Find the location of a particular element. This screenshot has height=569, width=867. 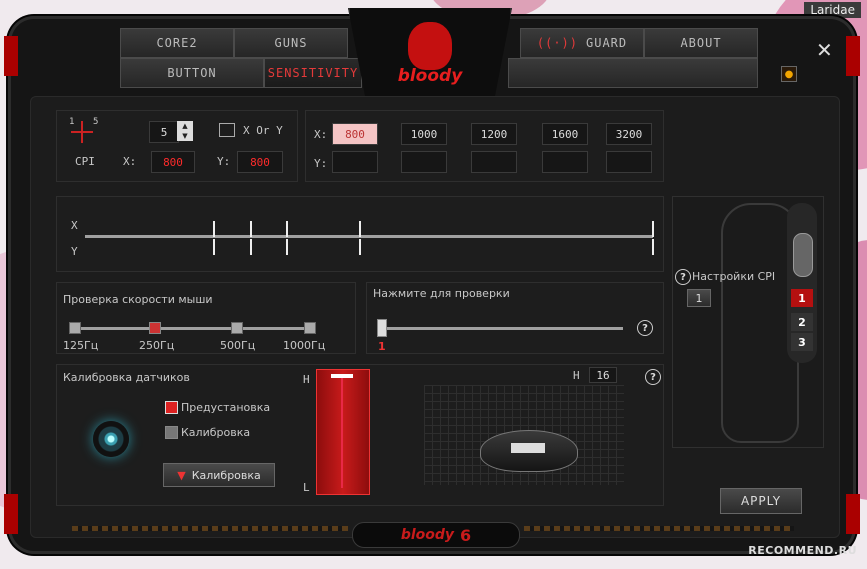

cpi-y-input: 800 is located at coordinates (260, 162).